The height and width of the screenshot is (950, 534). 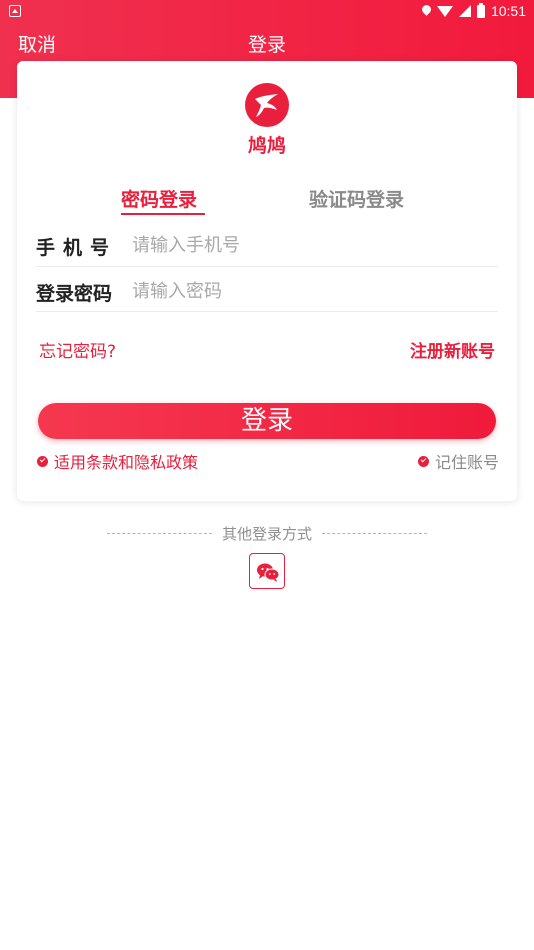 What do you see at coordinates (266, 45) in the screenshot?
I see `page-title: 登录` at bounding box center [266, 45].